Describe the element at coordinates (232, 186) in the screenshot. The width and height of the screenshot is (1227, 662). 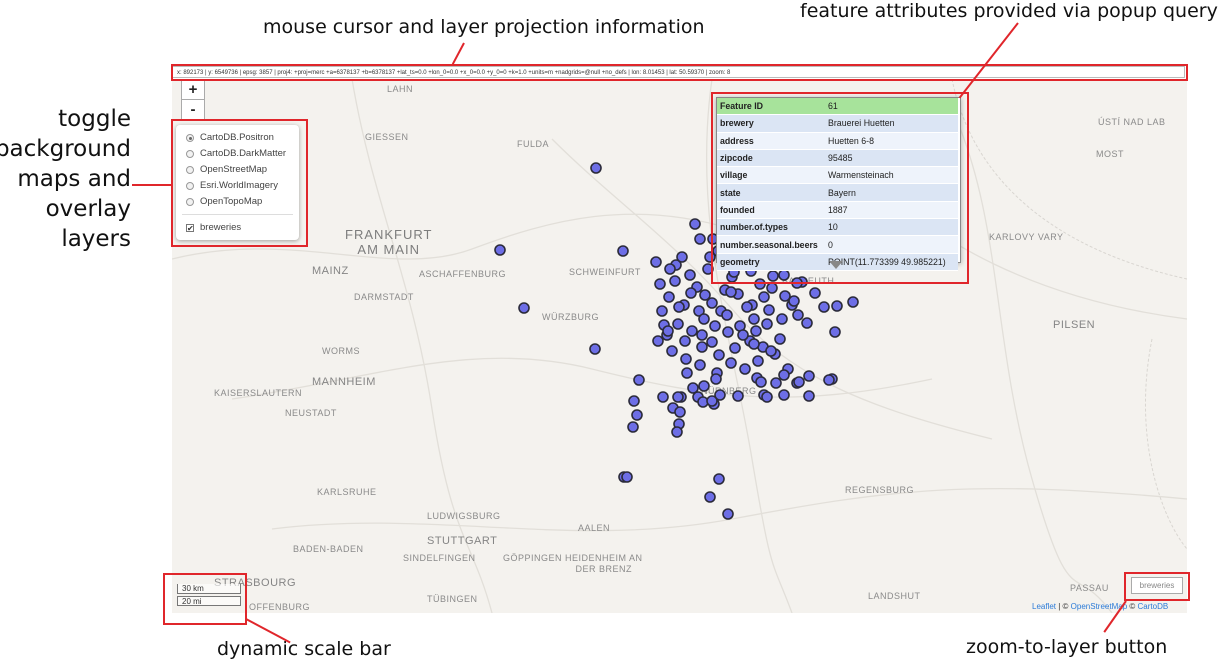
I see `layer-option-esri: Esri.WorldImagery` at that location.